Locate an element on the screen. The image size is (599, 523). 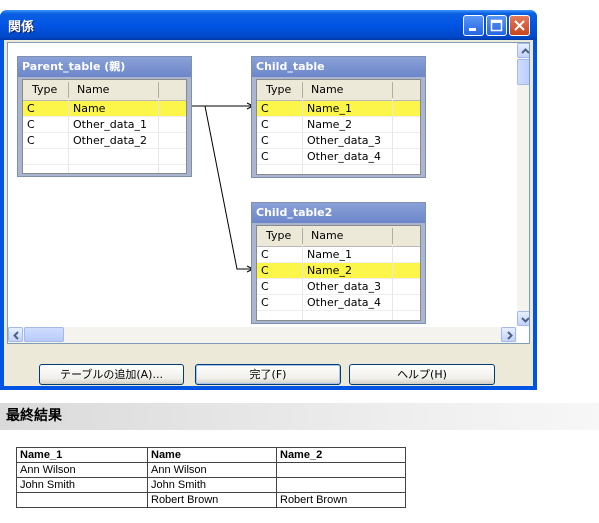
row-name: Other_data_1 is located at coordinates (110, 124).